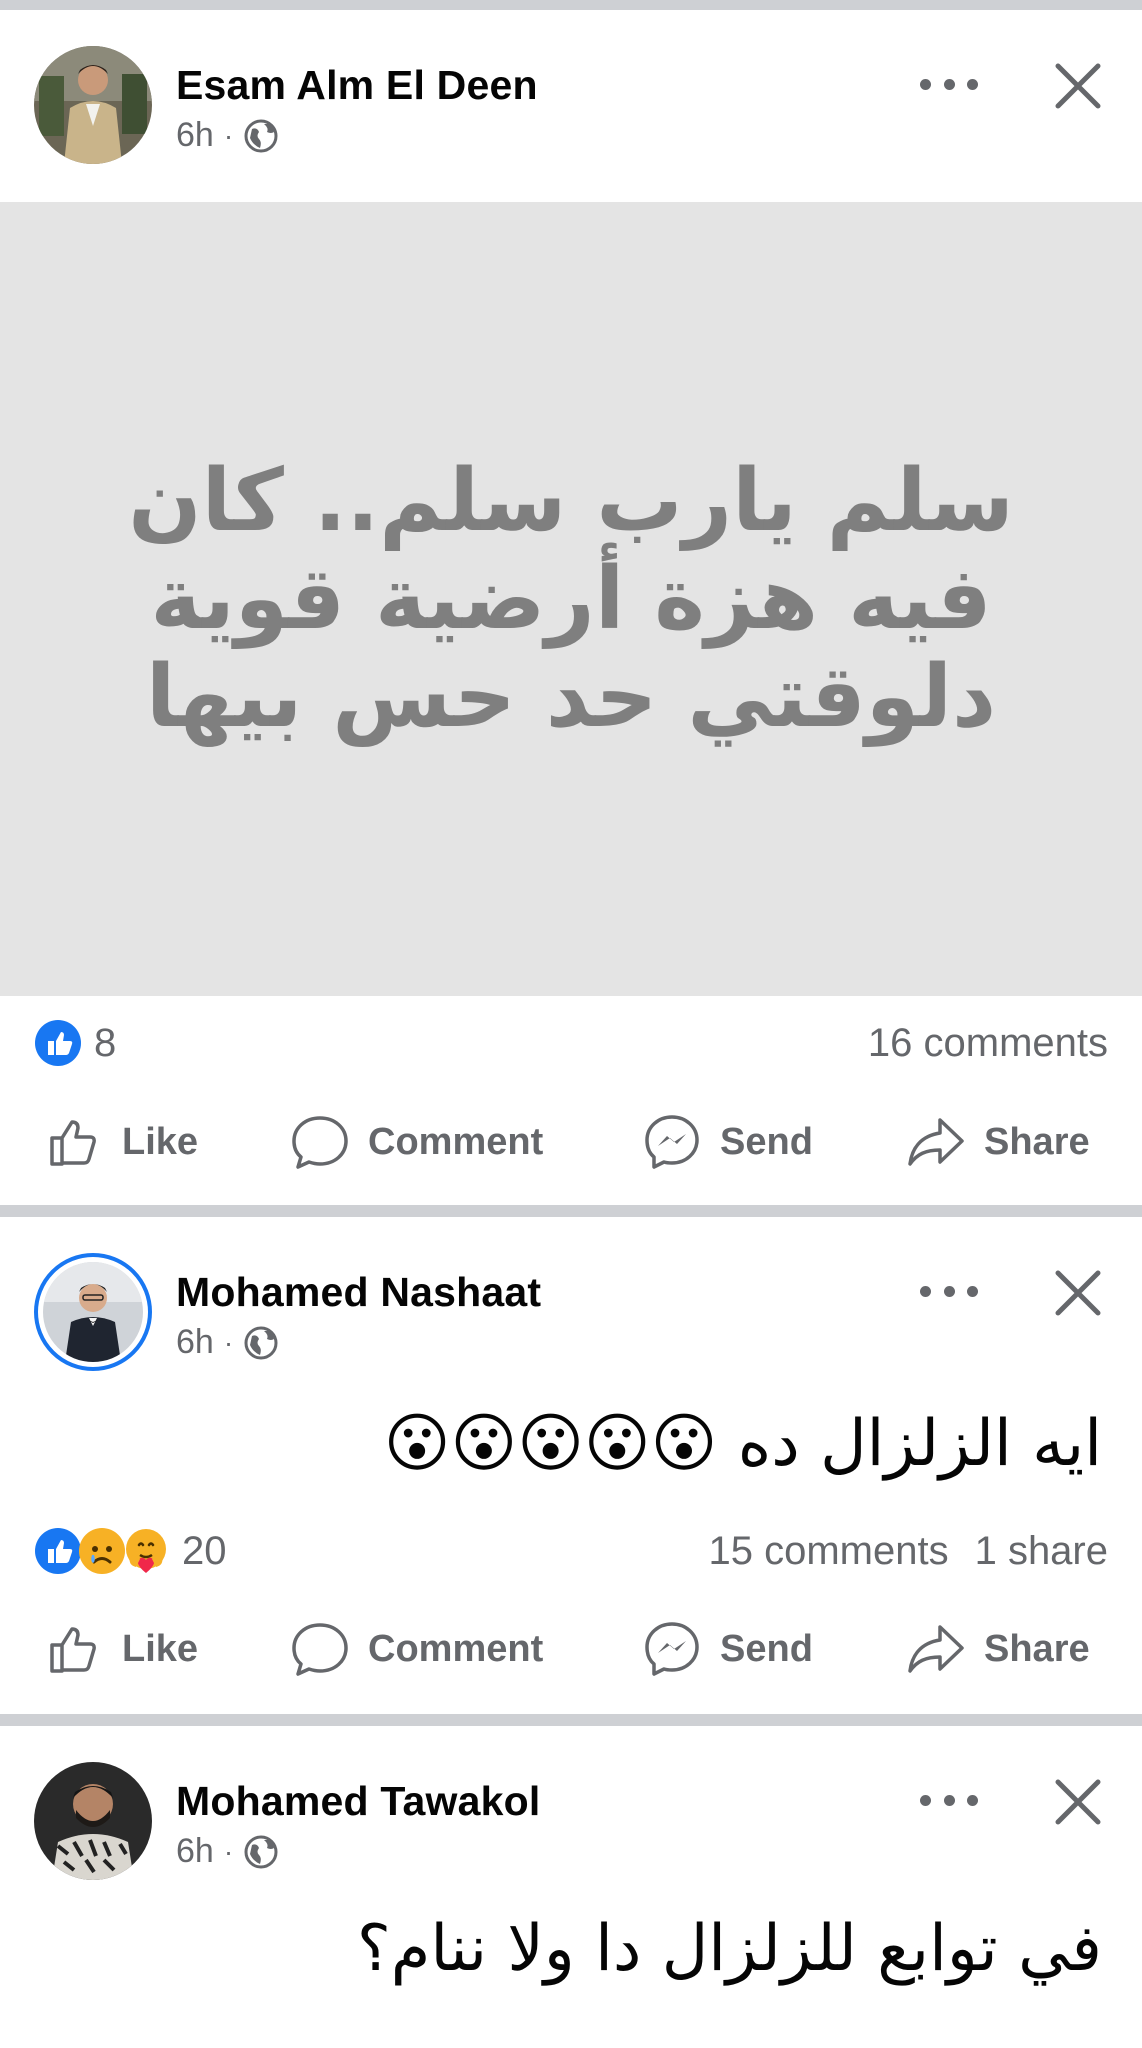 Image resolution: width=1142 pixels, height=2048 pixels. What do you see at coordinates (204, 1550) in the screenshot?
I see `reaction-count: 20` at bounding box center [204, 1550].